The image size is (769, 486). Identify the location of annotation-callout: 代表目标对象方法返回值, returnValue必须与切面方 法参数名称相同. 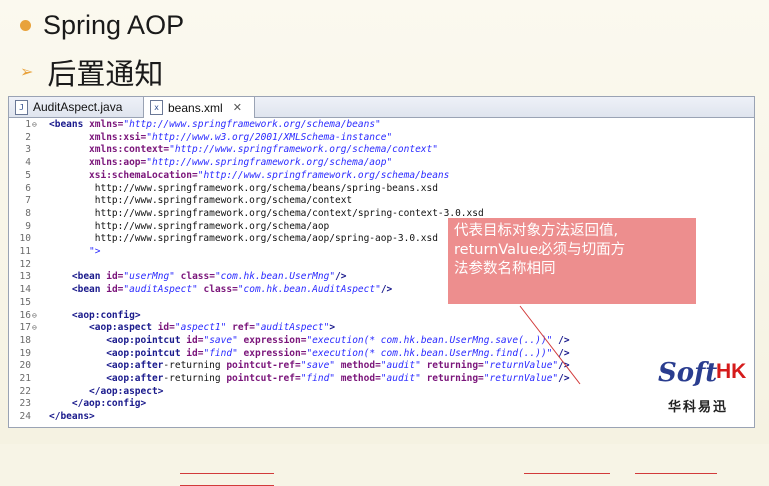
(572, 261).